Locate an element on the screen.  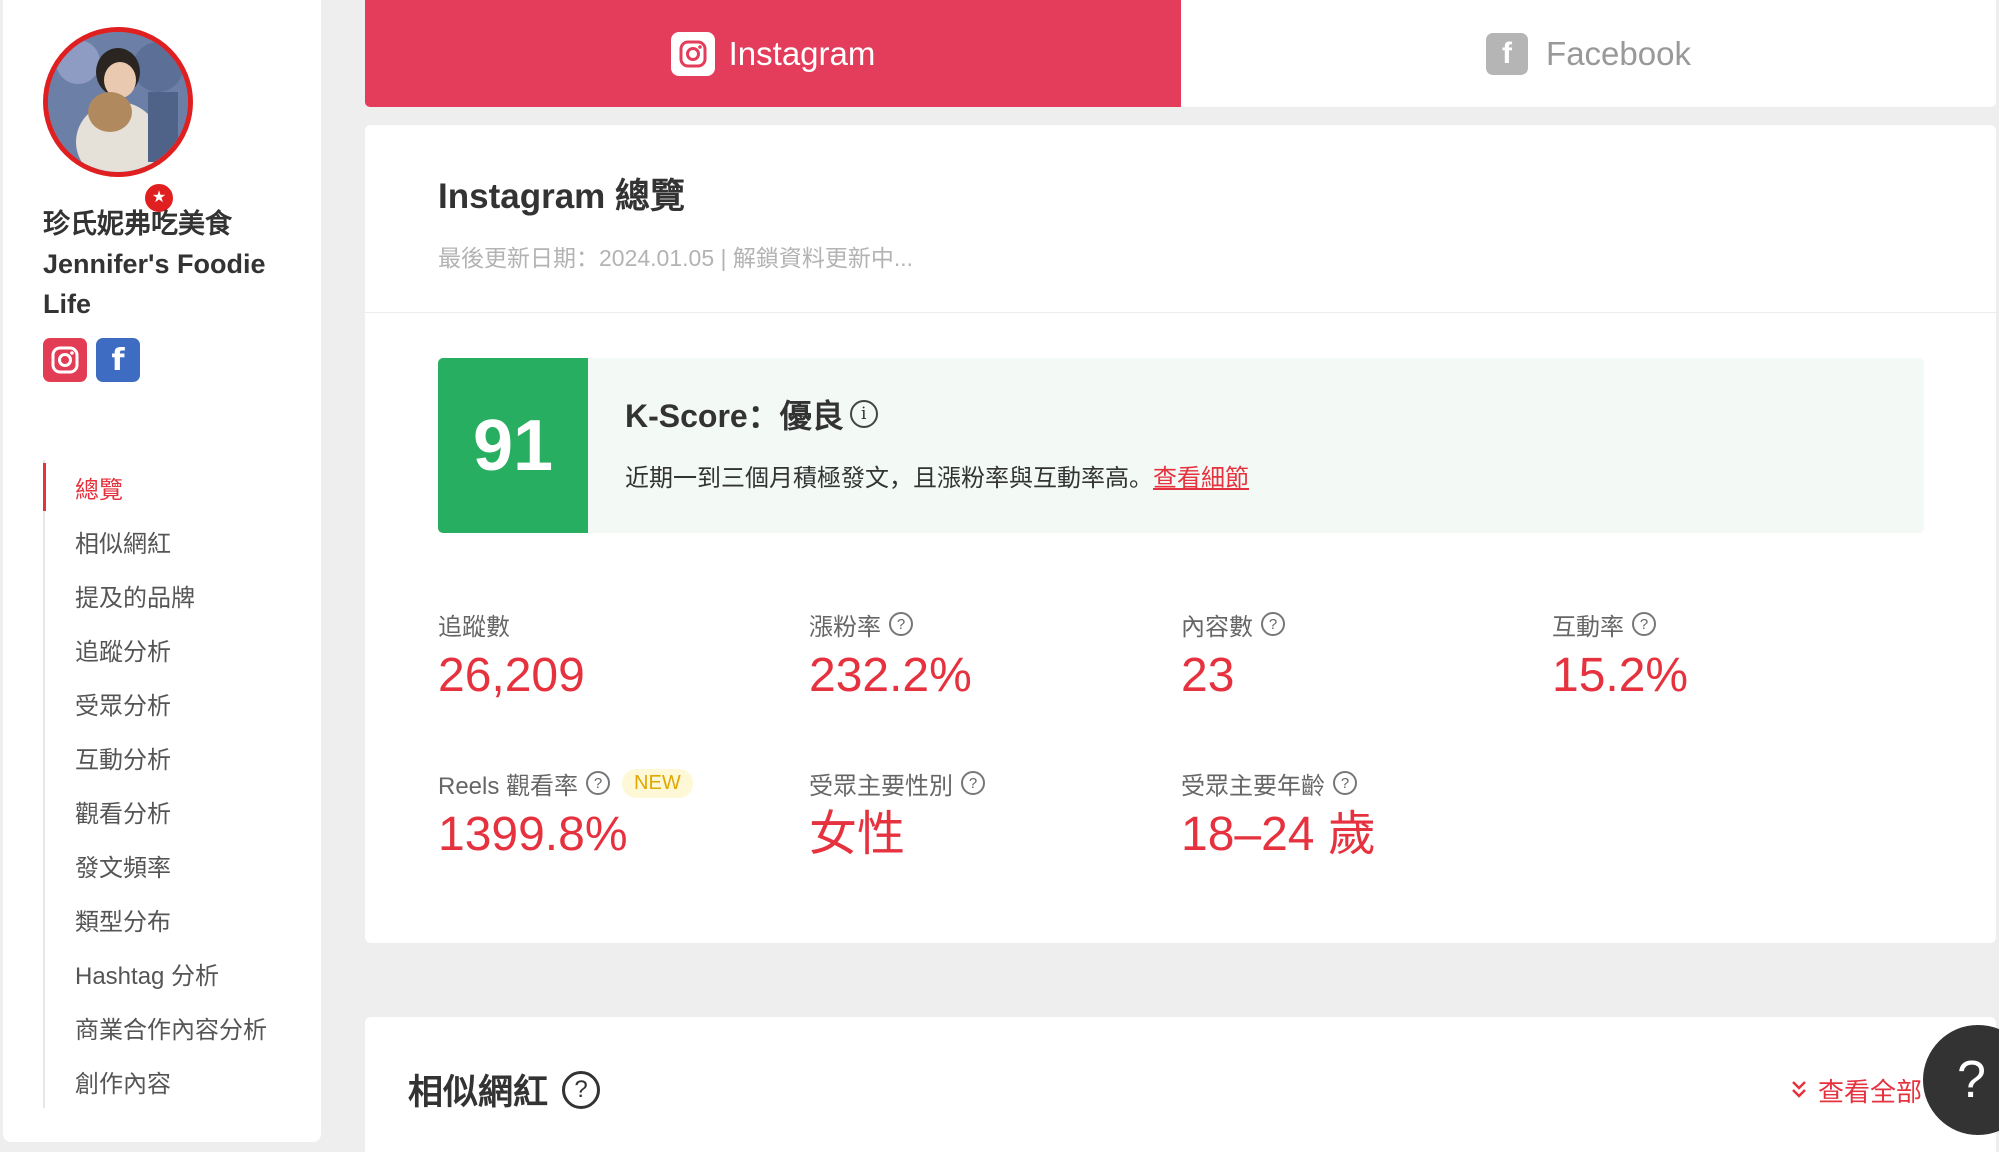
metric-value: 26,209 is located at coordinates (511, 675).